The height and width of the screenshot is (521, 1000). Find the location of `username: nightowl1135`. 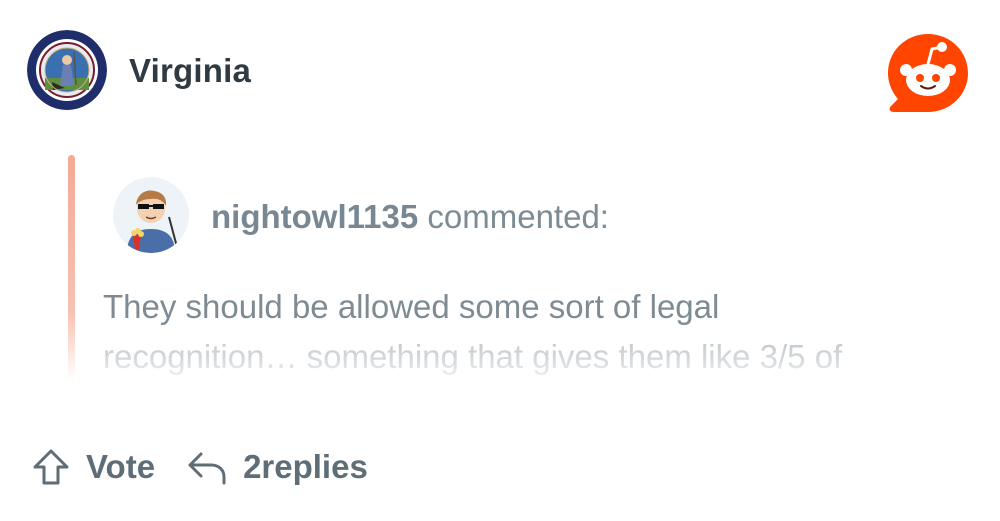

username: nightowl1135 is located at coordinates (314, 216).